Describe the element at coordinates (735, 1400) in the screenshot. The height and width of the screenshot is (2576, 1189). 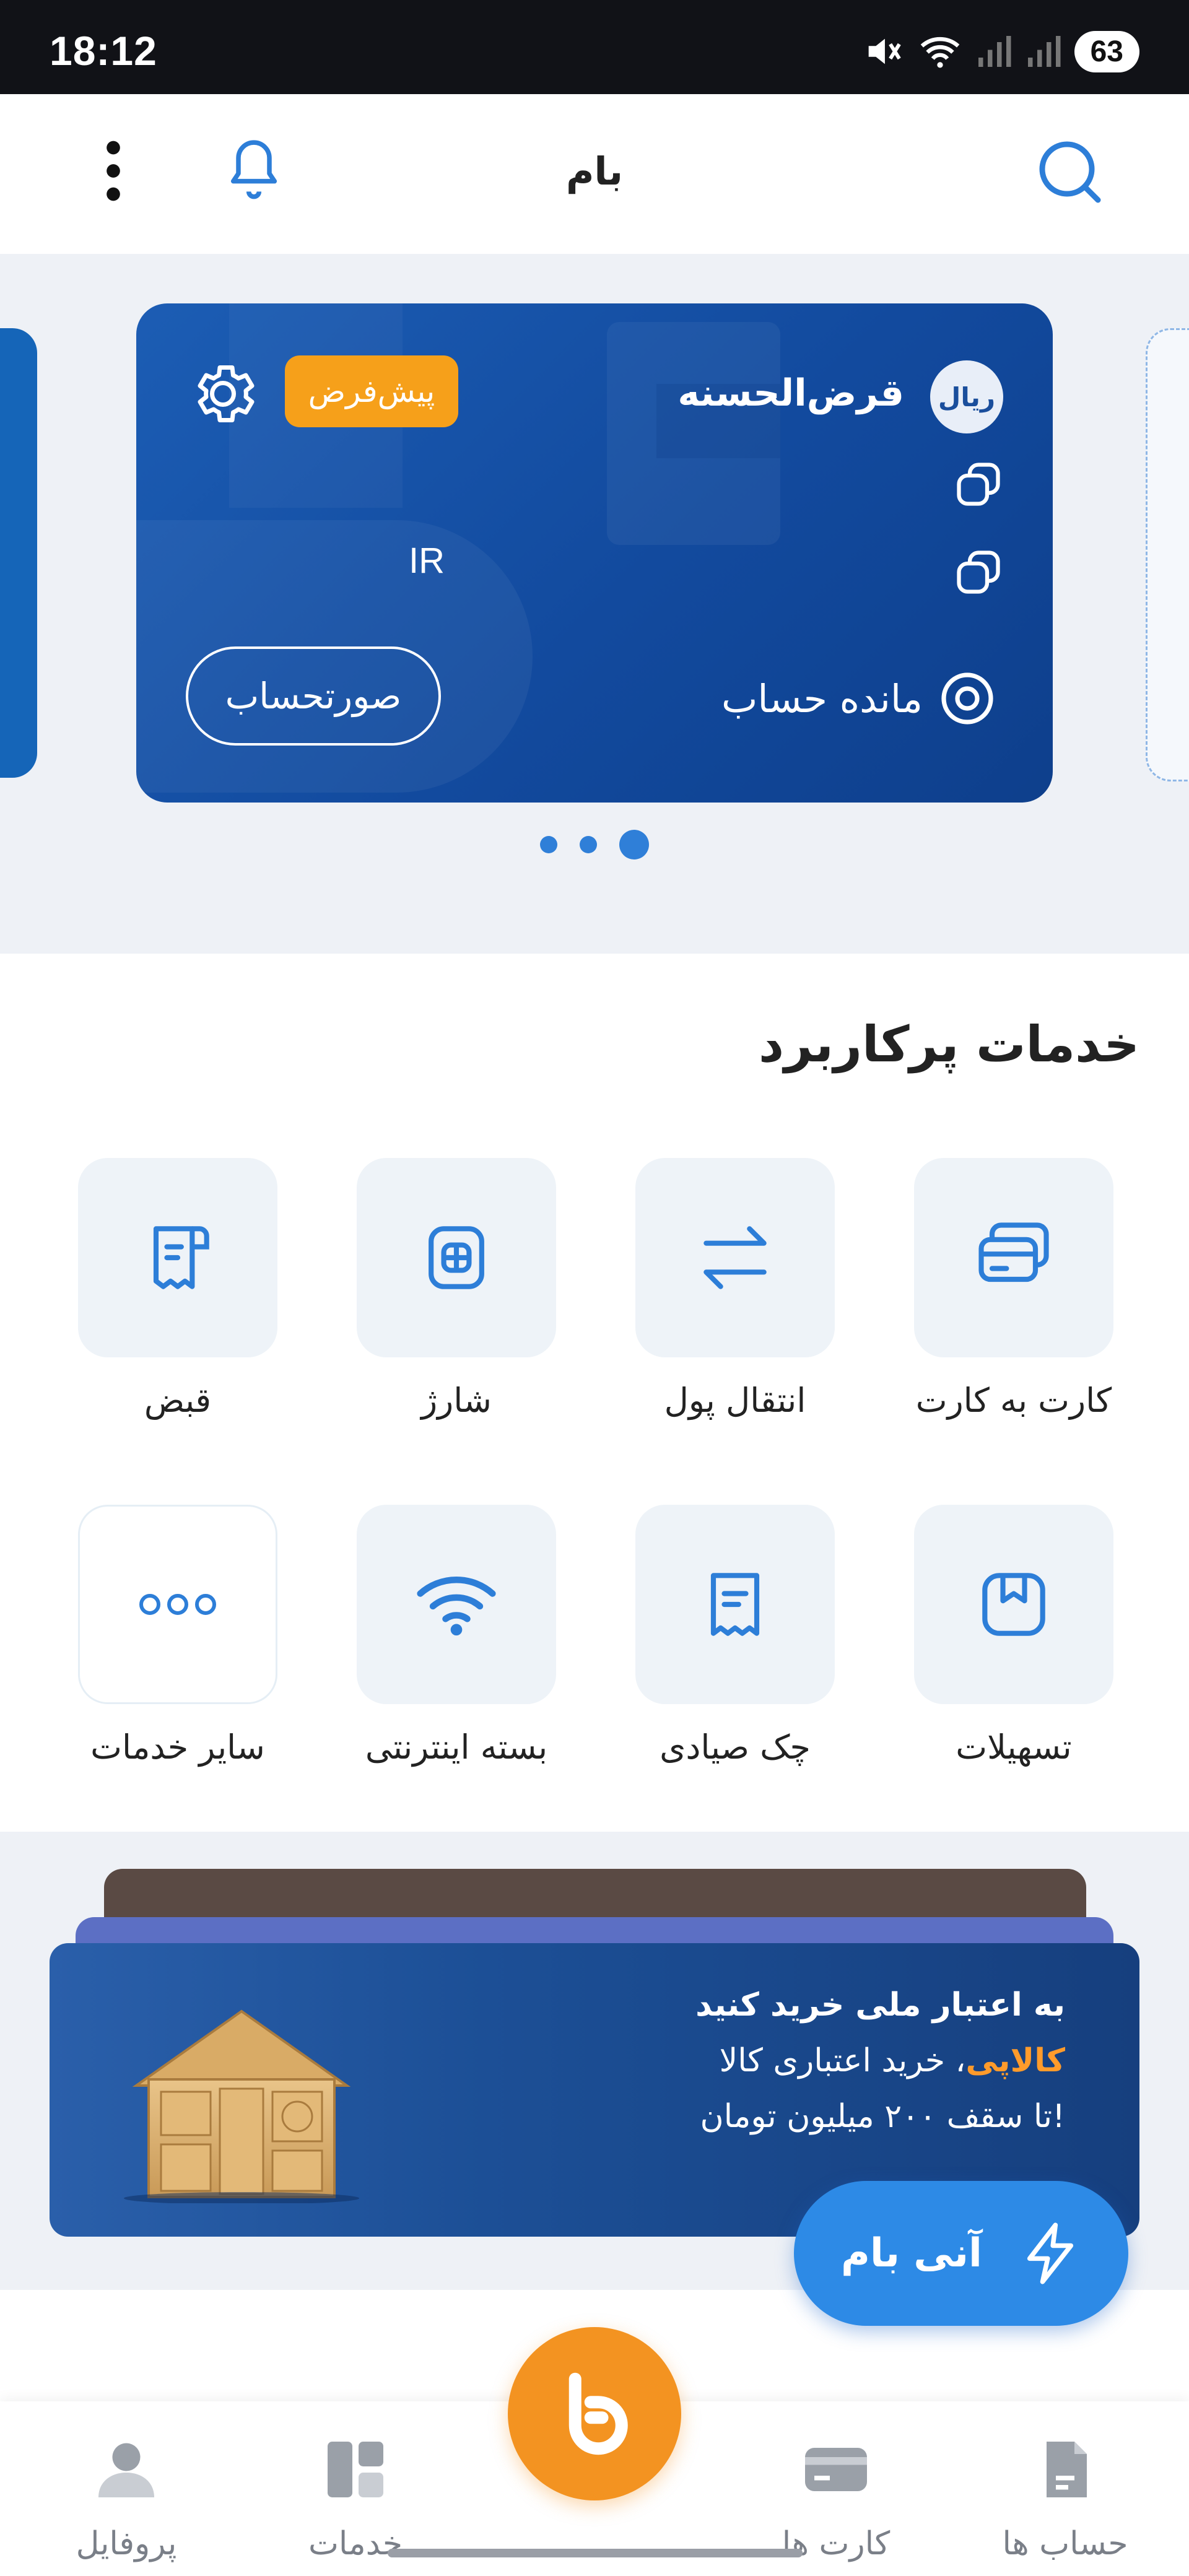
I see `service-label: انتقال پول` at that location.